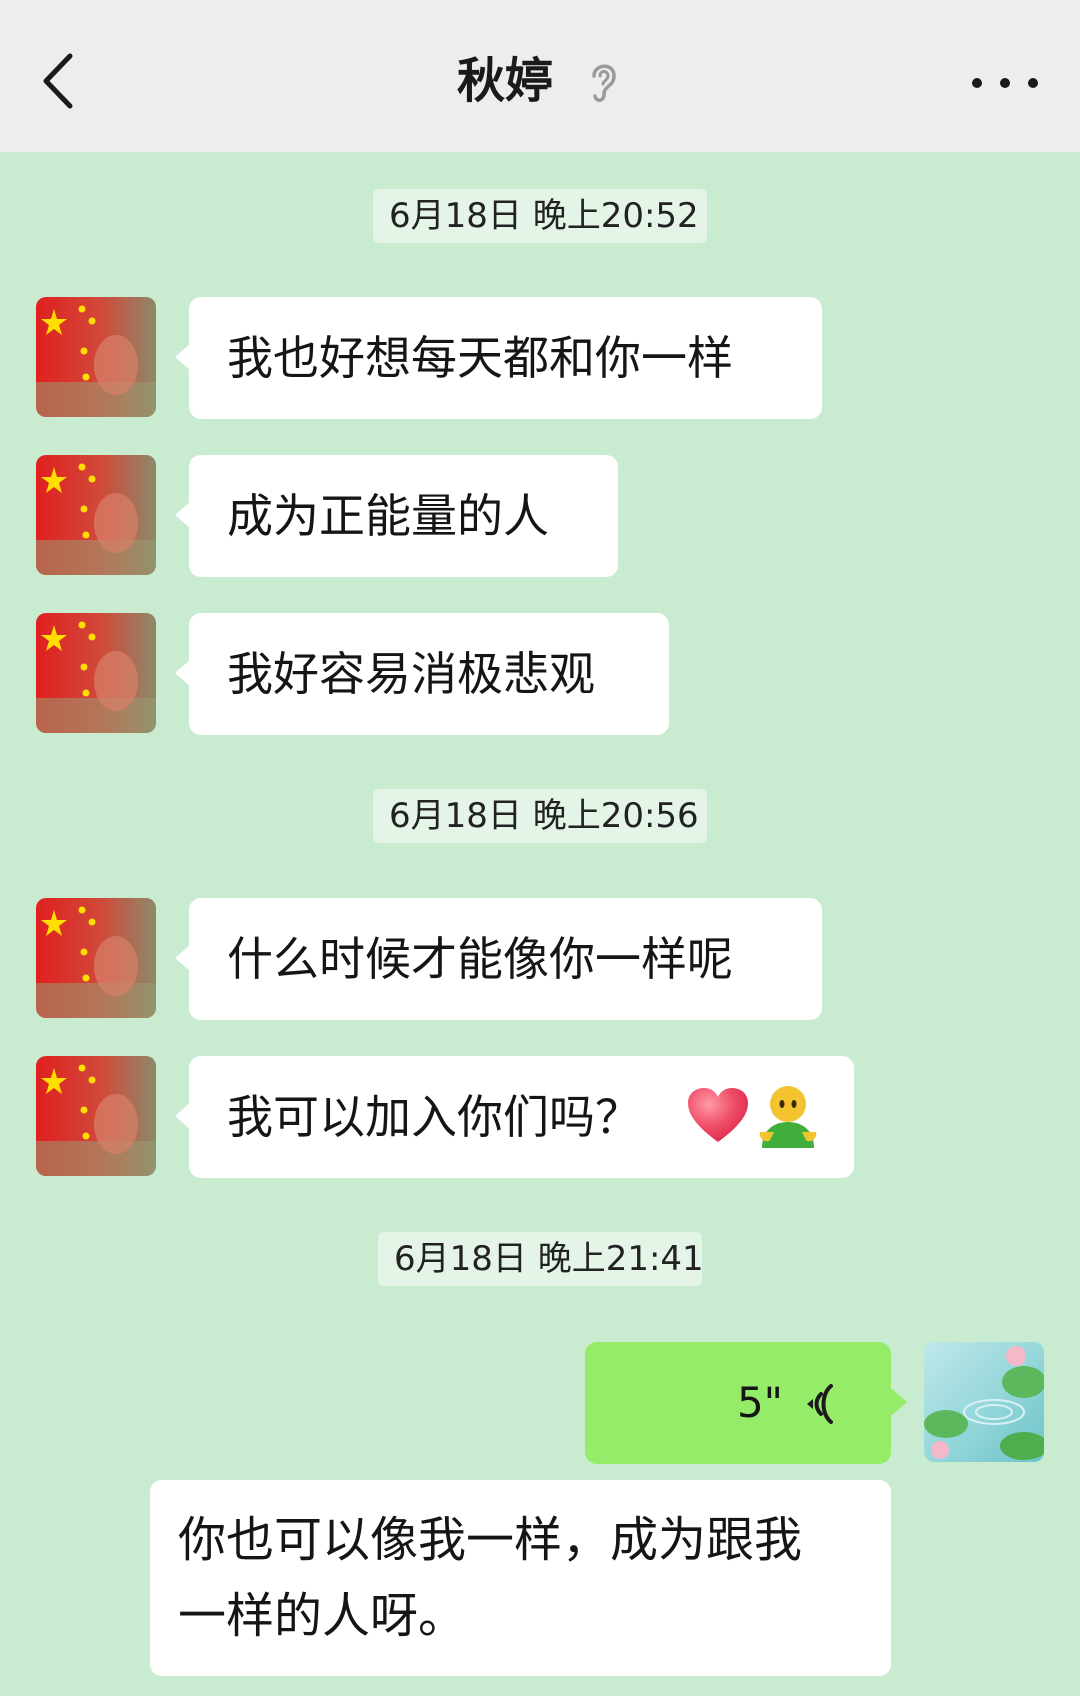 This screenshot has height=1696, width=1080. I want to click on my-avatar-image, so click(984, 1402).